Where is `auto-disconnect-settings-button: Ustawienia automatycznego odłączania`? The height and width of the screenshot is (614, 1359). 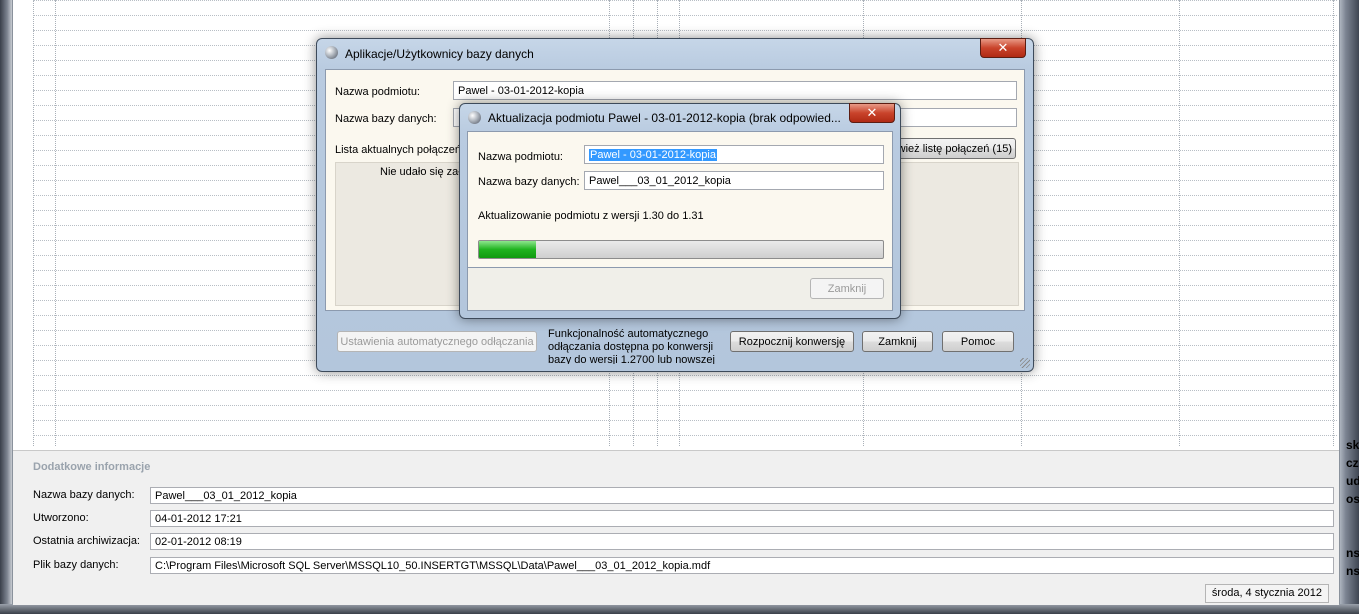 auto-disconnect-settings-button: Ustawienia automatycznego odłączania is located at coordinates (437, 341).